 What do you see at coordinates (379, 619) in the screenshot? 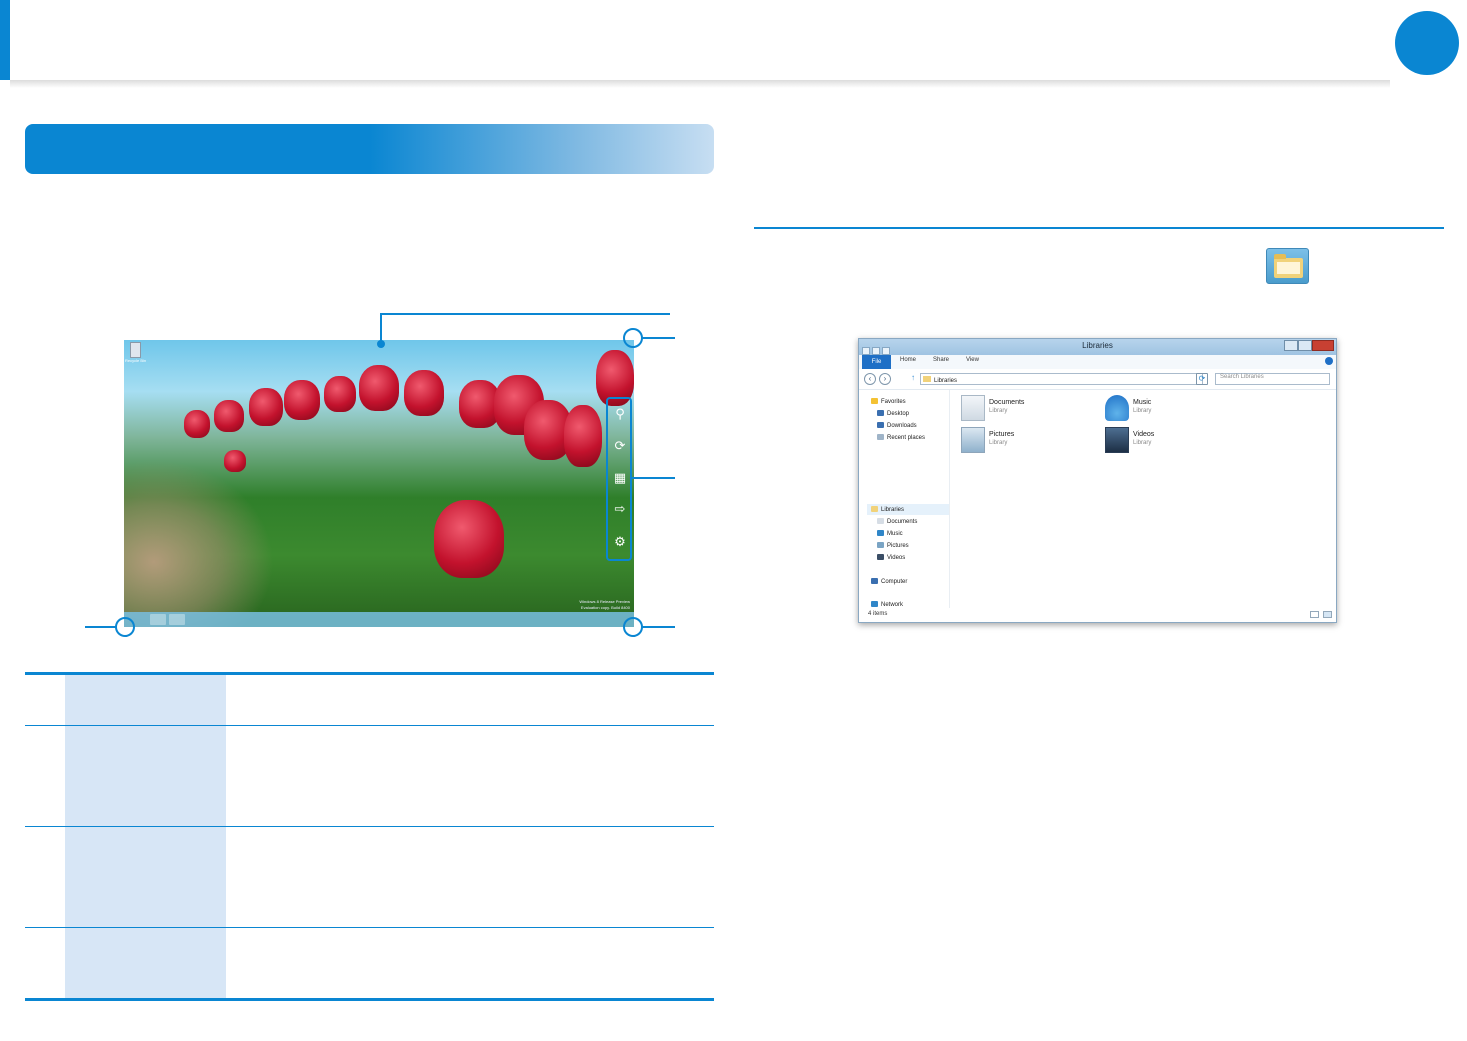
I see `taskbar` at bounding box center [379, 619].